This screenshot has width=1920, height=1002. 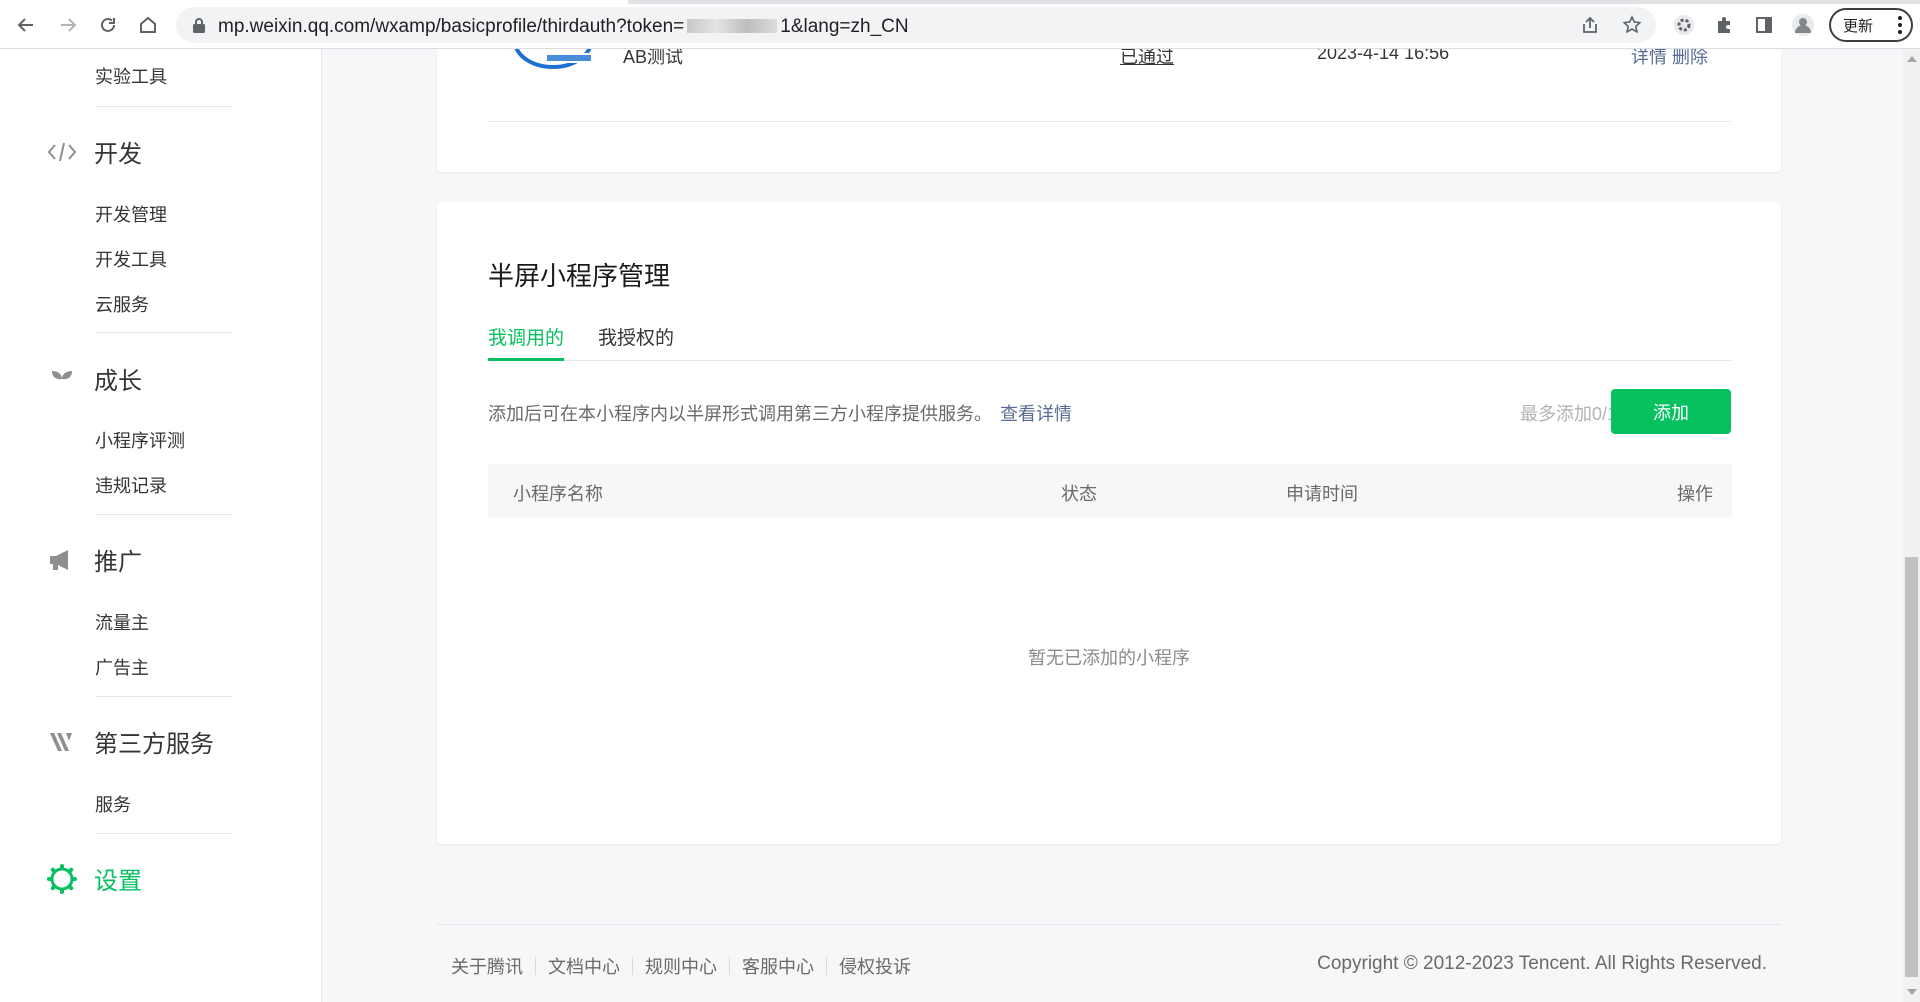 What do you see at coordinates (780, 414) in the screenshot?
I see `description-text: 添加后可在本小程序内以半屏形式调用第三方小程序提供服务。 查看详情` at bounding box center [780, 414].